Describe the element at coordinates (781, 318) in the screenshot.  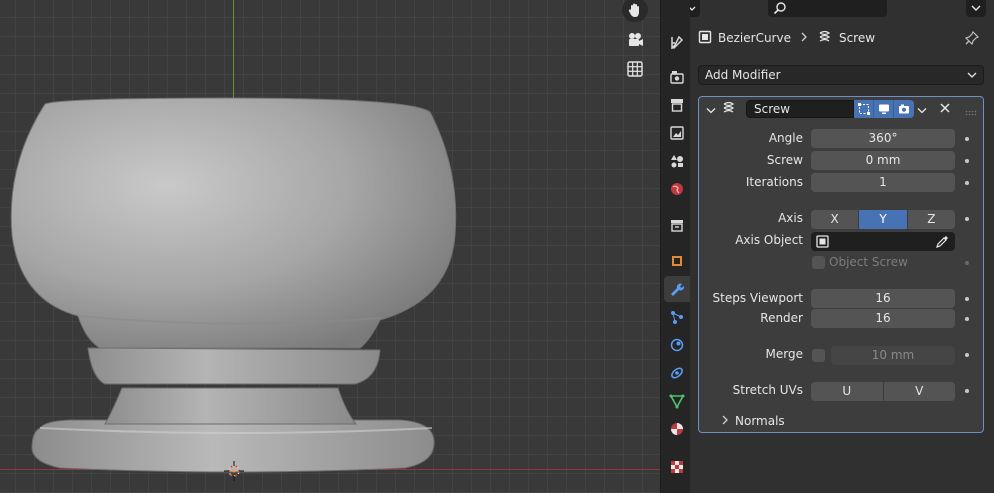
I see `render-steps-label: Render` at that location.